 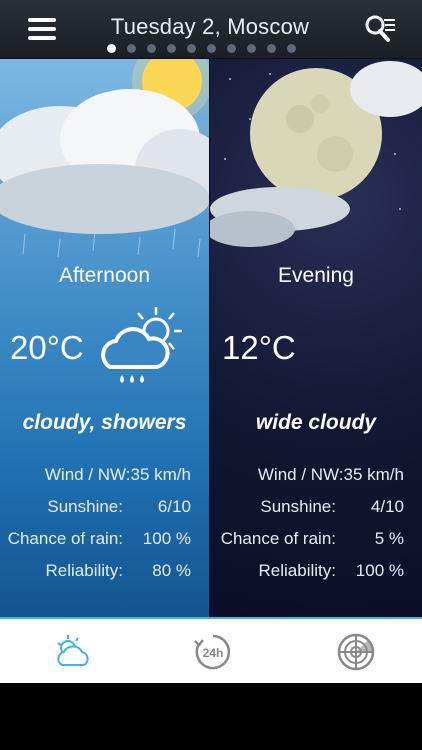 What do you see at coordinates (166, 538) in the screenshot?
I see `rain-chance-value: 100 %` at bounding box center [166, 538].